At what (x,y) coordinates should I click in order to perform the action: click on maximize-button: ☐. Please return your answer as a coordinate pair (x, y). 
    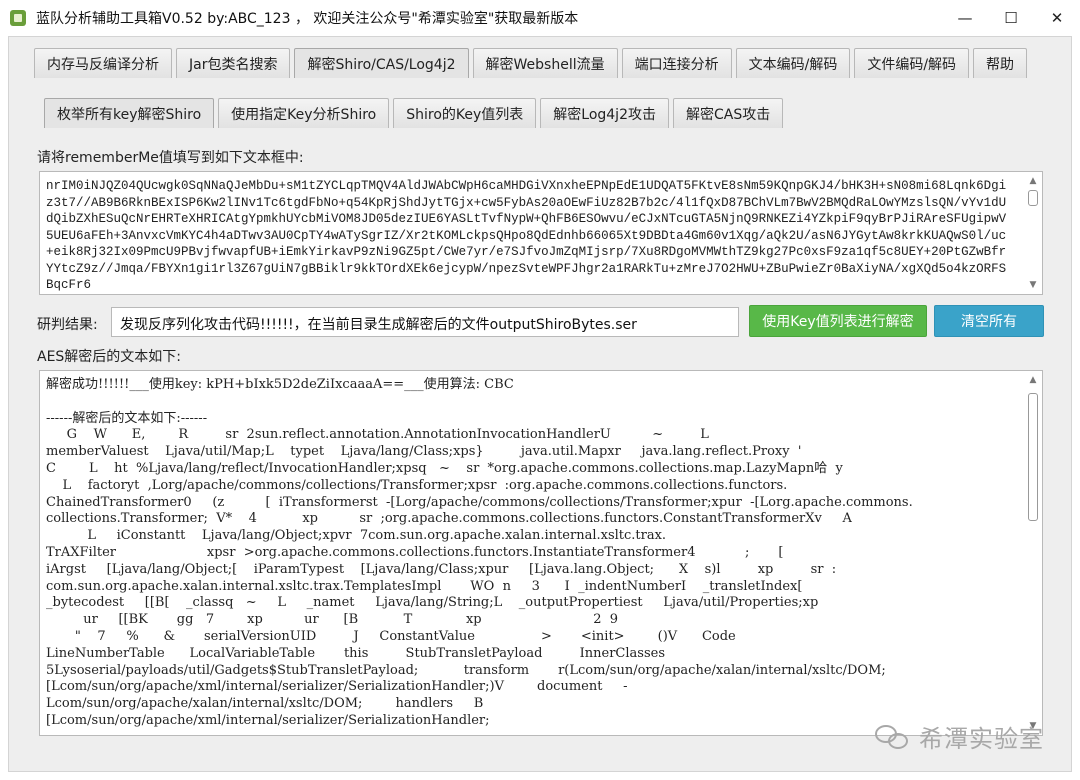
    Looking at the image, I should click on (1011, 18).